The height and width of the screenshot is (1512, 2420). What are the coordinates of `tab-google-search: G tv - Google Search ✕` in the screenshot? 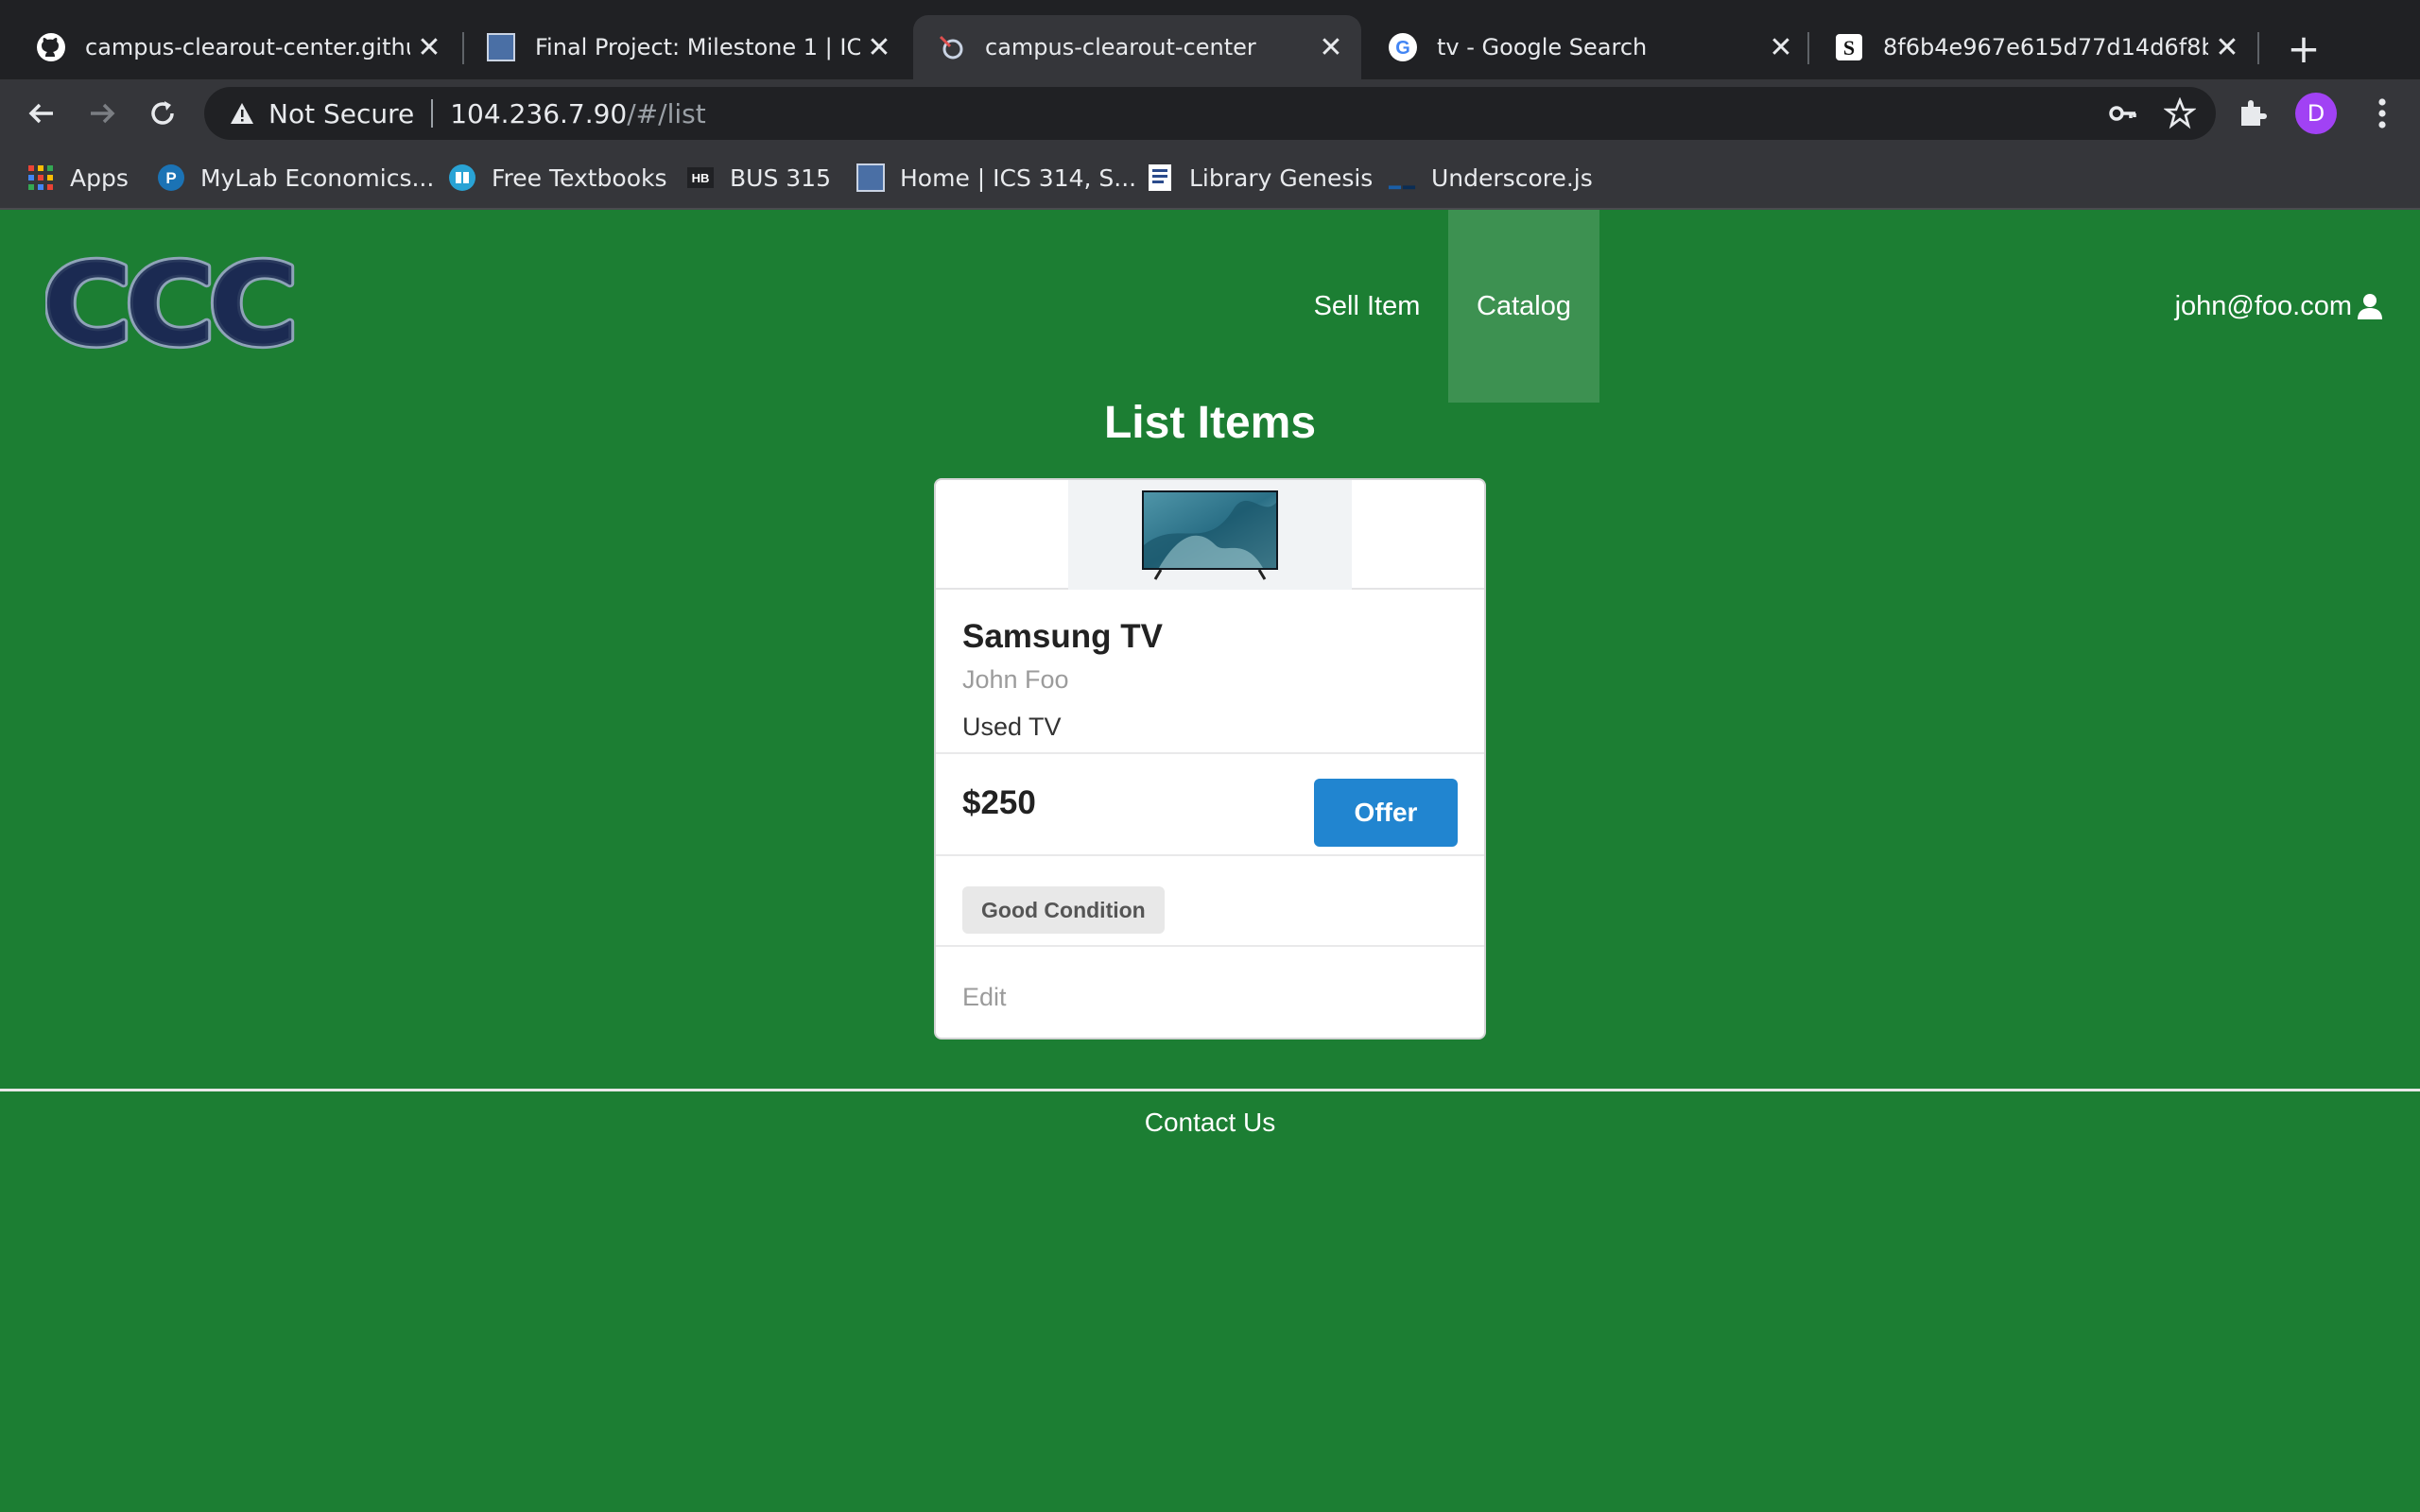 It's located at (1588, 47).